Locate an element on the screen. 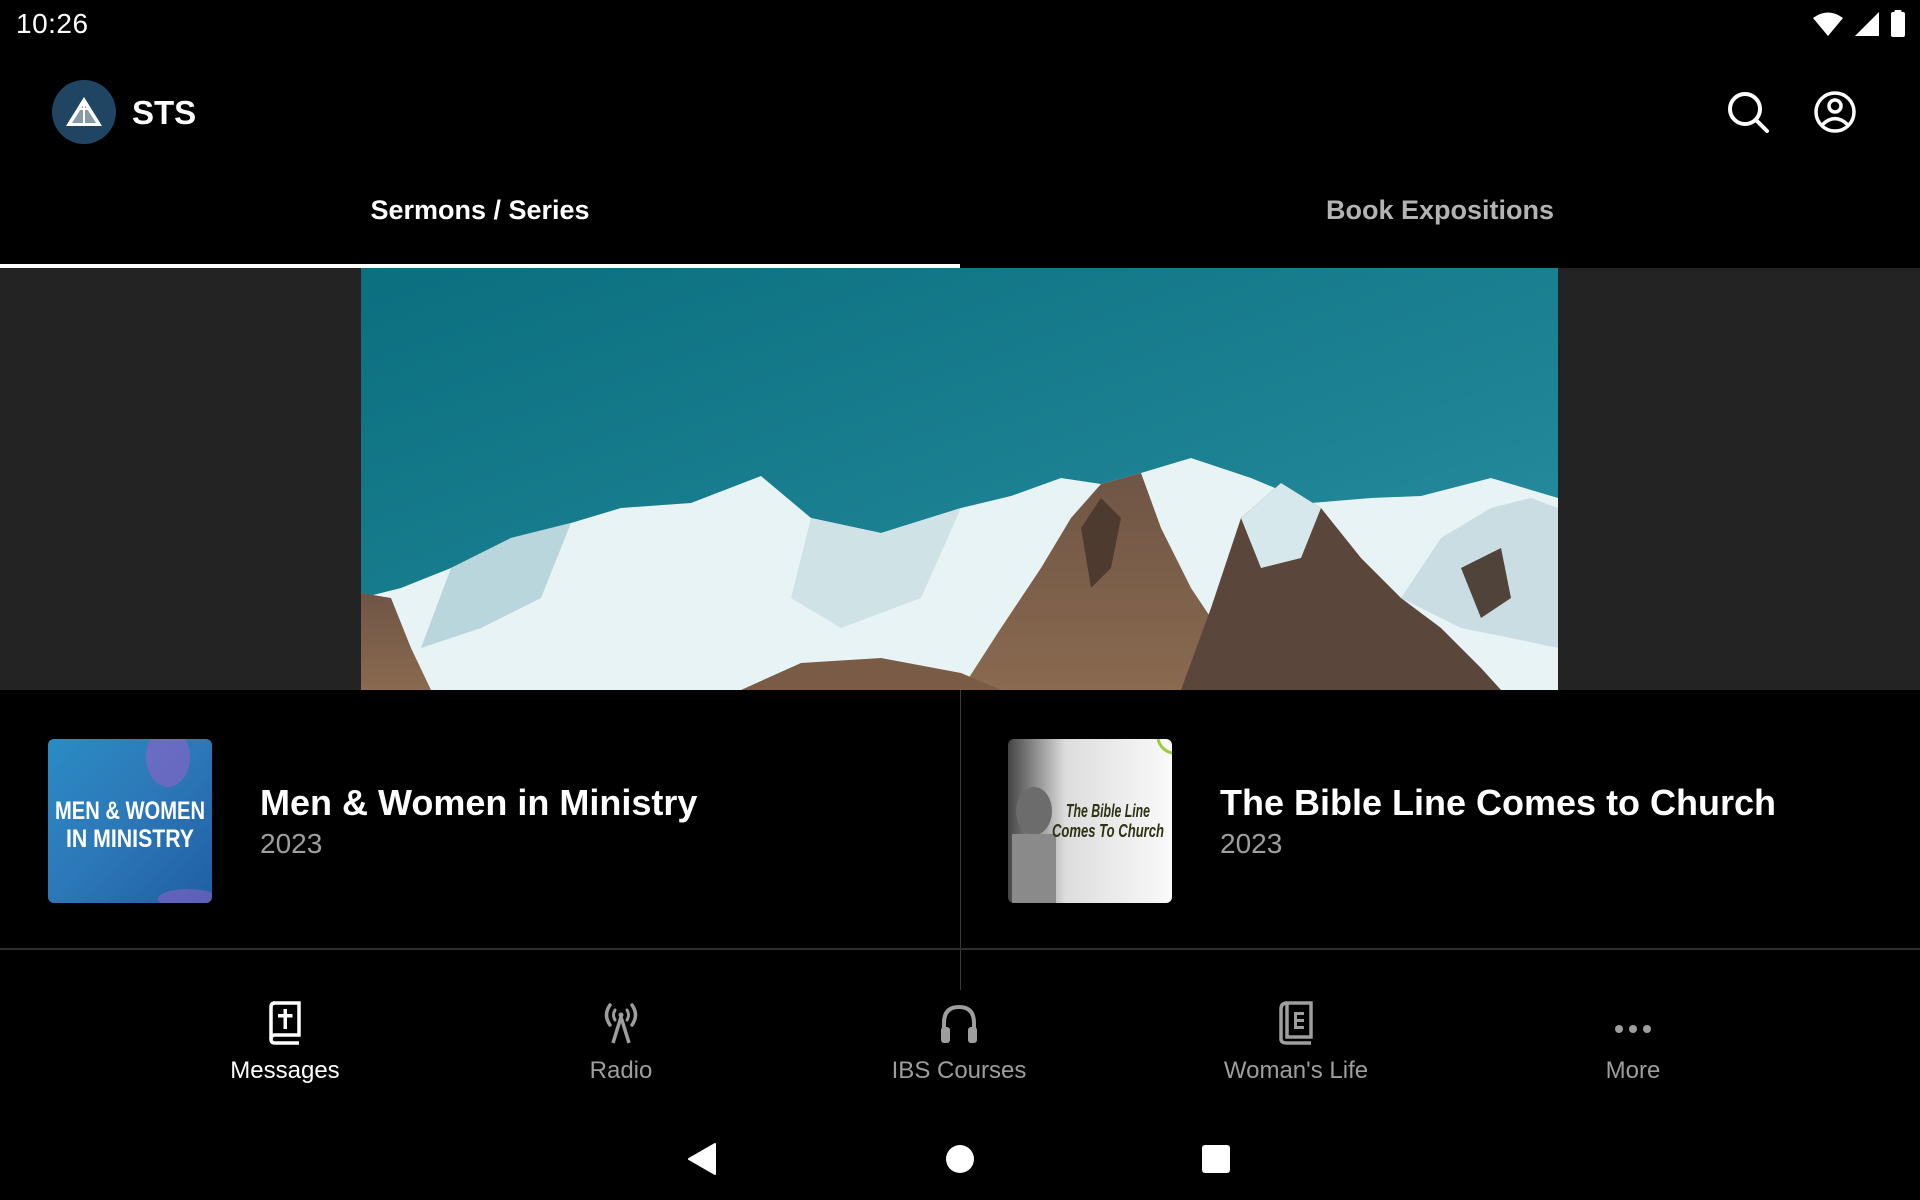 This screenshot has width=1920, height=1200. thumbnail-text-line: The Bible Line is located at coordinates (1108, 811).